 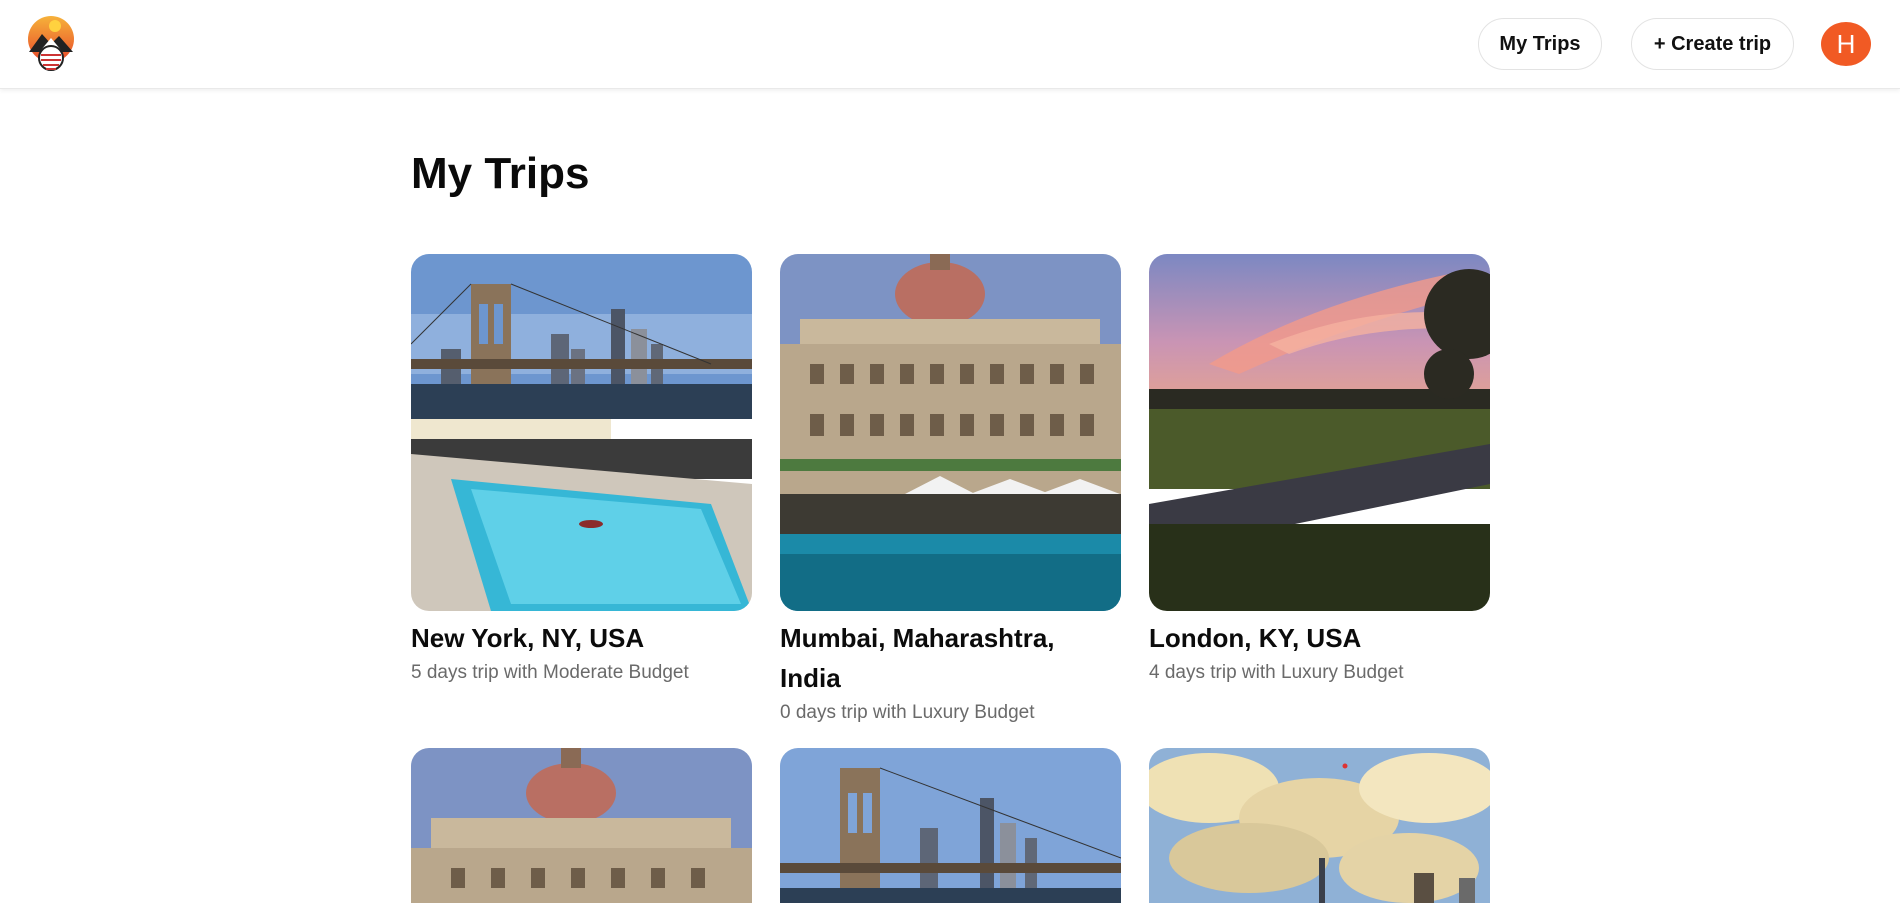 What do you see at coordinates (51, 44) in the screenshot?
I see `app-logo` at bounding box center [51, 44].